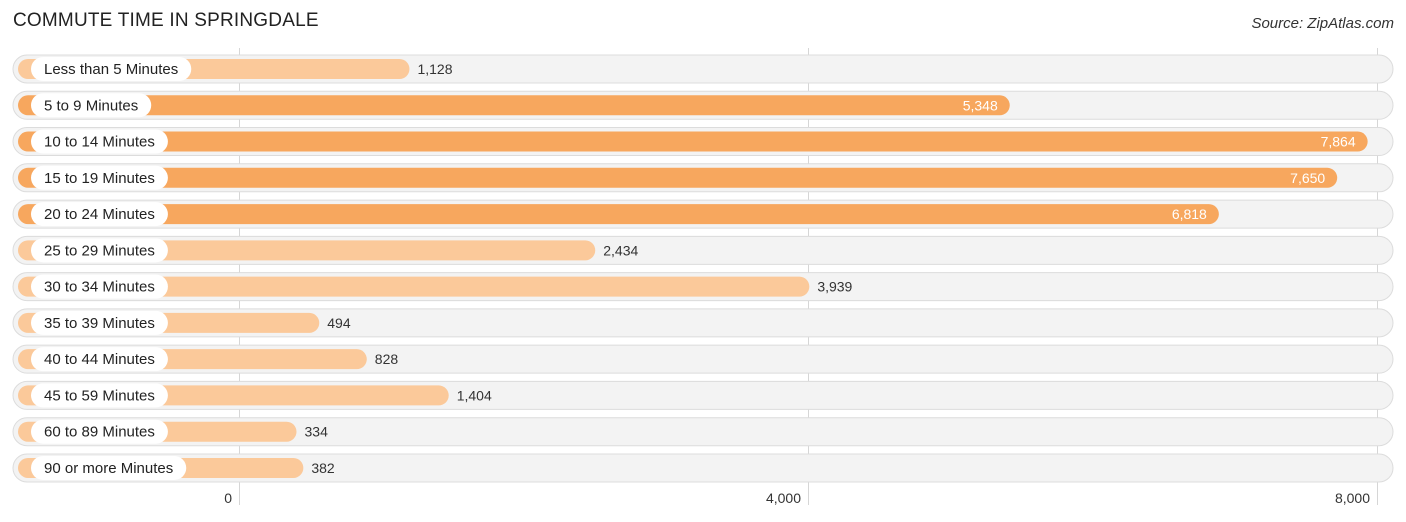  What do you see at coordinates (703, 432) in the screenshot?
I see `bar-row: 60 to 89 Minutes 334` at bounding box center [703, 432].